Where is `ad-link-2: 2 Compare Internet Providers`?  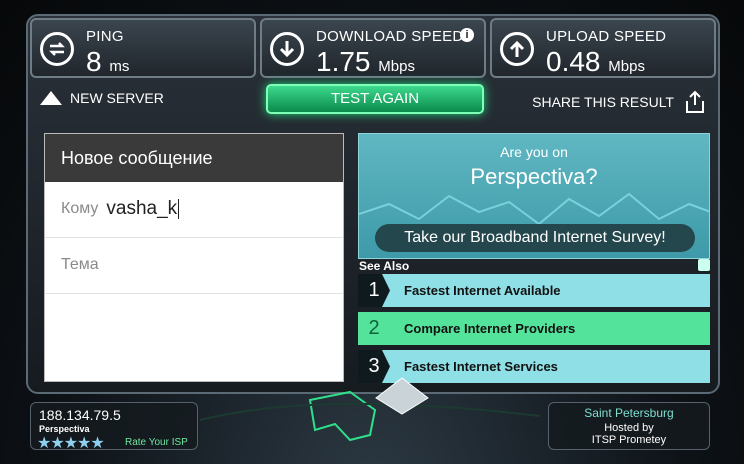
ad-link-2: 2 Compare Internet Providers is located at coordinates (534, 328).